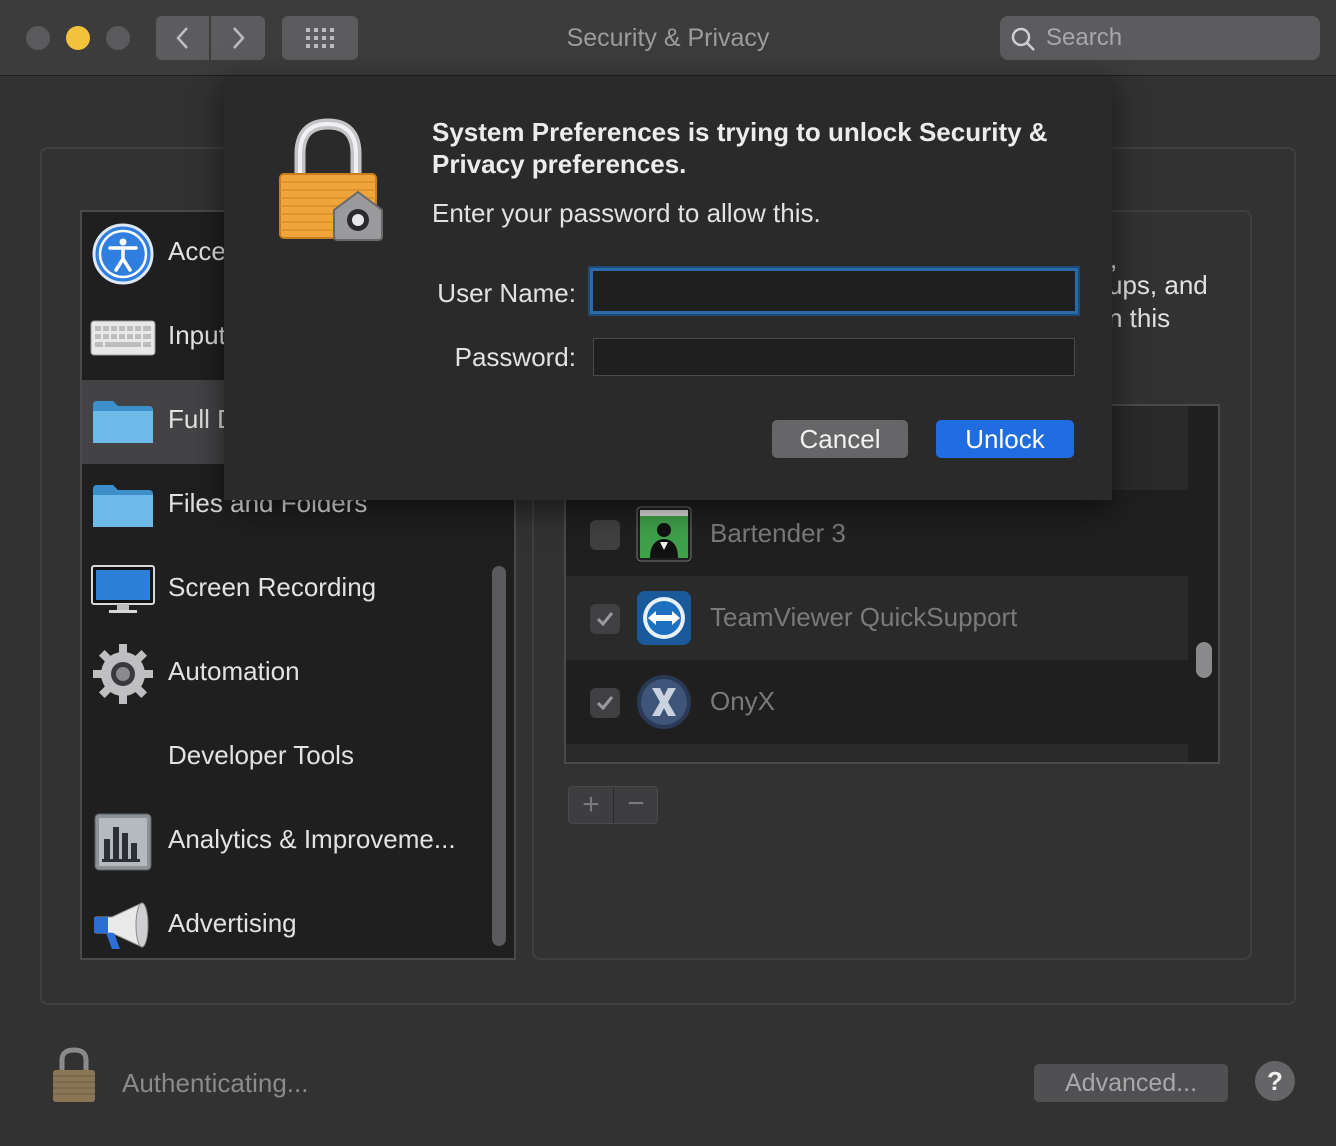  Describe the element at coordinates (123, 674) in the screenshot. I see `gear-icon` at that location.